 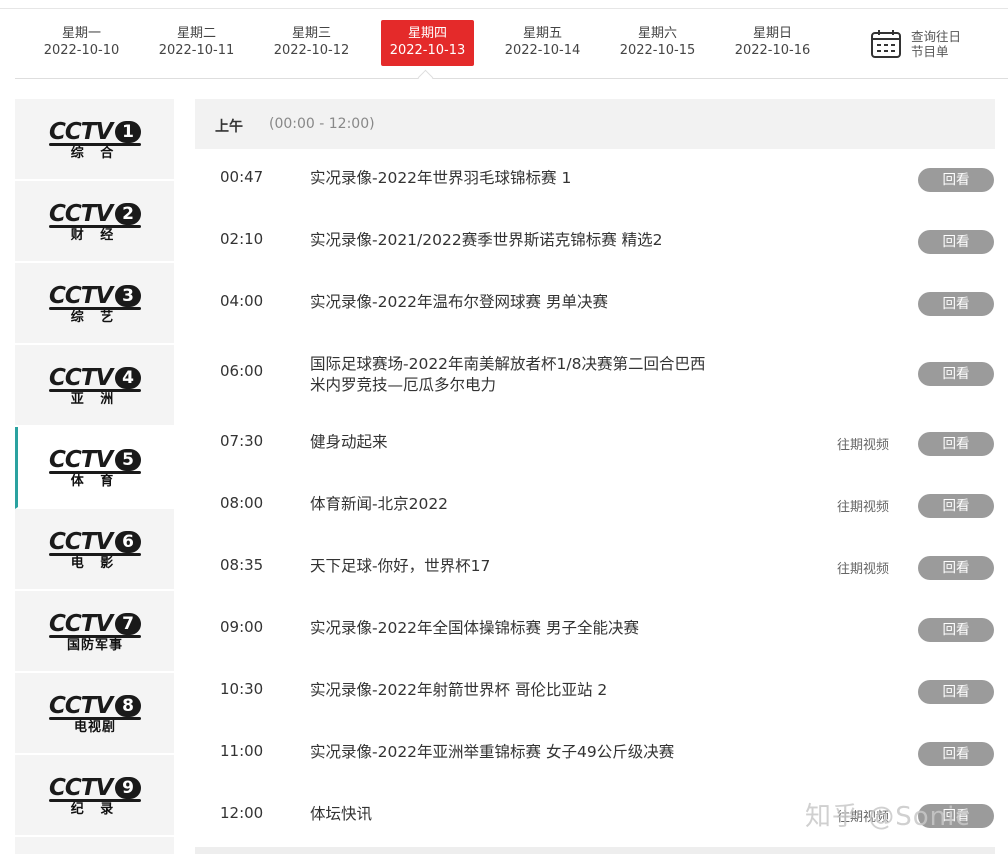 I want to click on channel-item-cctv9: CCTV 9 纪 录, so click(x=94, y=796).